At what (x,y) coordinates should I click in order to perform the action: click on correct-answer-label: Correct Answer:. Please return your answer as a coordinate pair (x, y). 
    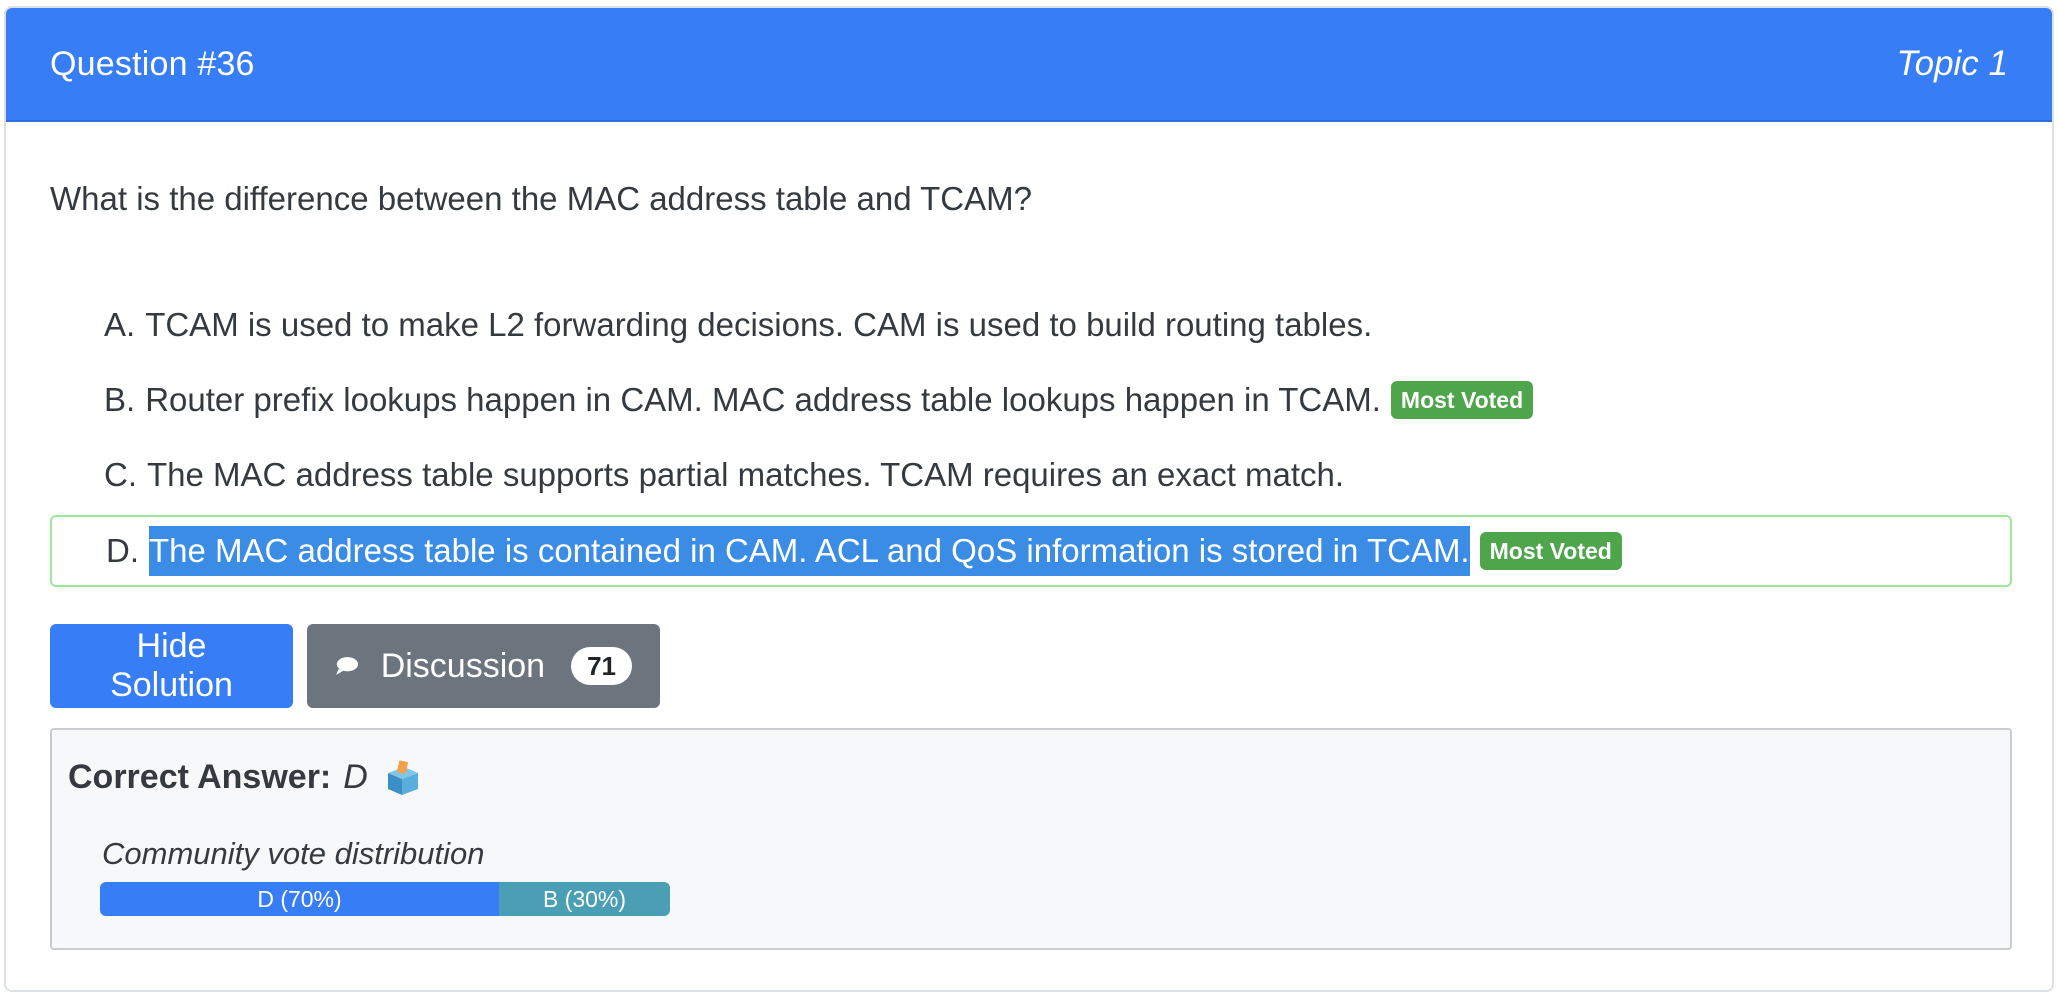
    Looking at the image, I should click on (200, 777).